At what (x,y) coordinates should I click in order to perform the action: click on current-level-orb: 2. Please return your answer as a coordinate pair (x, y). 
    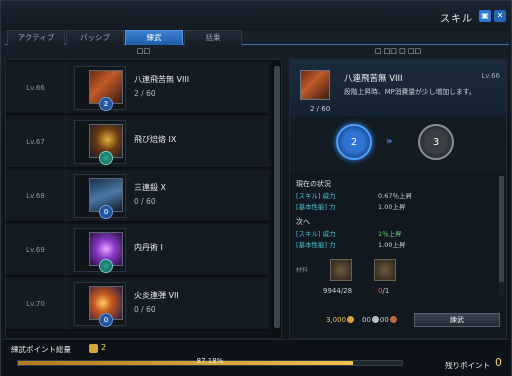
    Looking at the image, I should click on (354, 142).